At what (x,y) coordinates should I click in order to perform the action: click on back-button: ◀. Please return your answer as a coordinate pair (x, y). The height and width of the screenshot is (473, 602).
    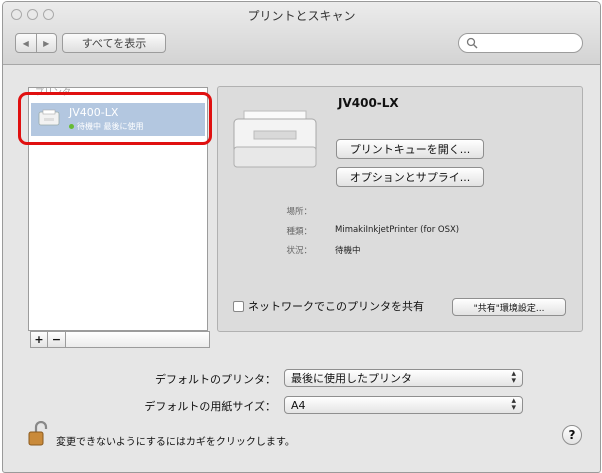
    Looking at the image, I should click on (26, 43).